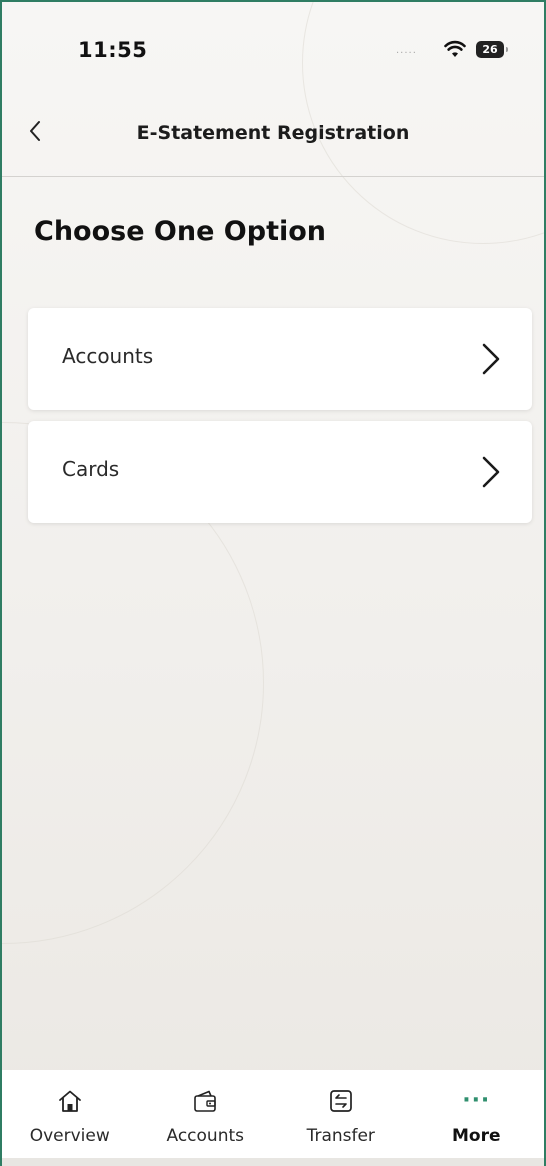 The image size is (546, 1166). Describe the element at coordinates (340, 1136) in the screenshot. I see `tab-label: Transfer` at that location.